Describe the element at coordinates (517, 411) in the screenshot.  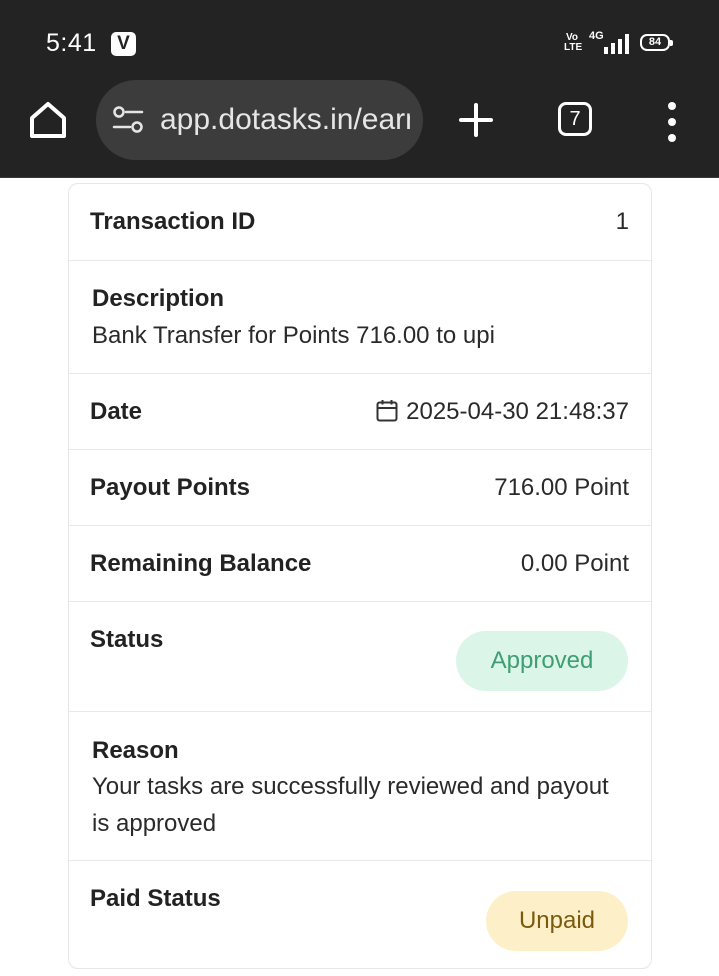
I see `date-value: 2025-04-30 21:48:37` at that location.